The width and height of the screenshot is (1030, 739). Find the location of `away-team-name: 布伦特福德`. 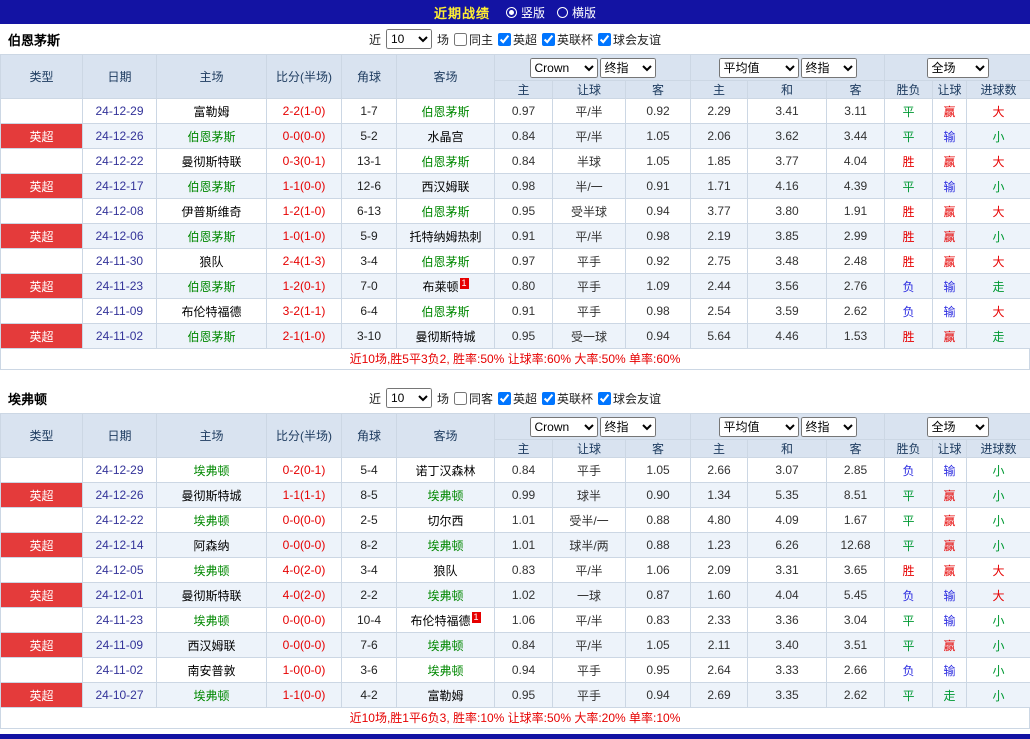

away-team-name: 布伦特福德 is located at coordinates (440, 621).